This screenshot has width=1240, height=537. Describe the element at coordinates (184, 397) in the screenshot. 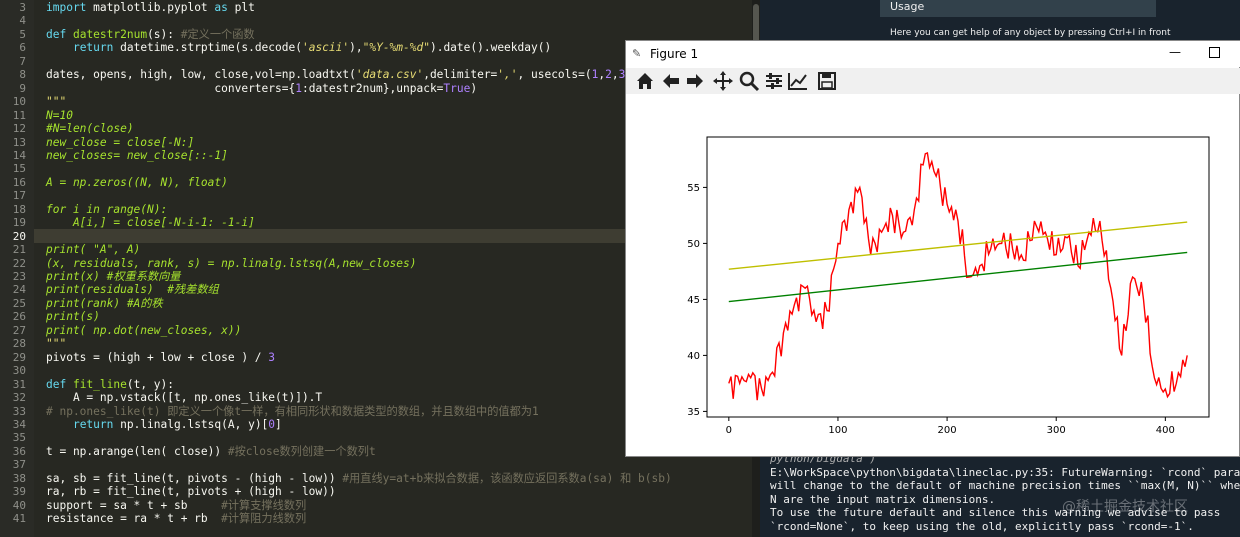

I see `code-line: A = np.vstack([t, np.ones_like(t)]).T` at that location.